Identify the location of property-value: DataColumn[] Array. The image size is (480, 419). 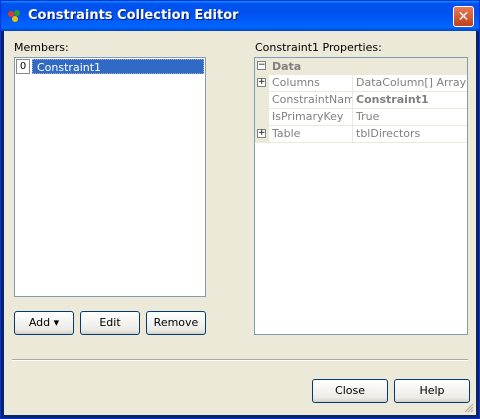
(411, 83).